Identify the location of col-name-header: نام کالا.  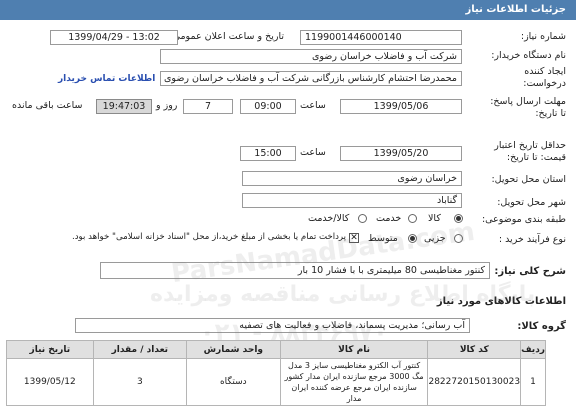
(354, 349).